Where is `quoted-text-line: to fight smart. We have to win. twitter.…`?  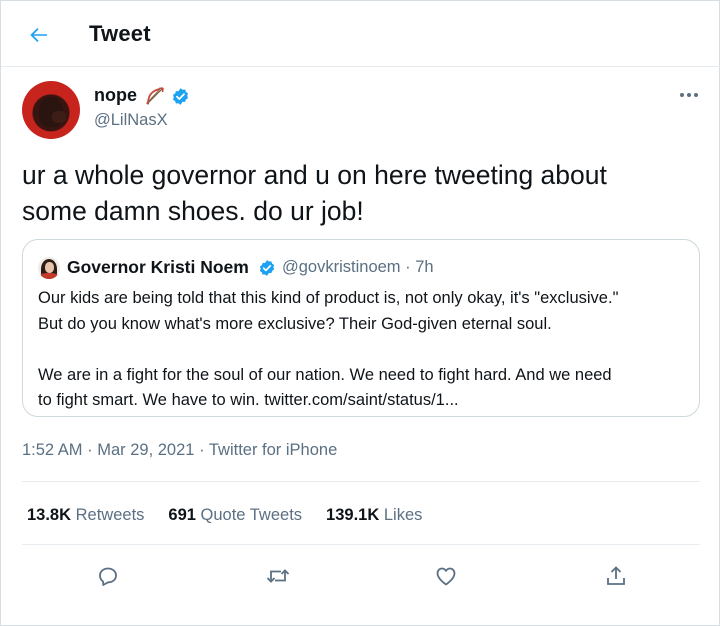 quoted-text-line: to fight smart. We have to win. twitter.… is located at coordinates (248, 400).